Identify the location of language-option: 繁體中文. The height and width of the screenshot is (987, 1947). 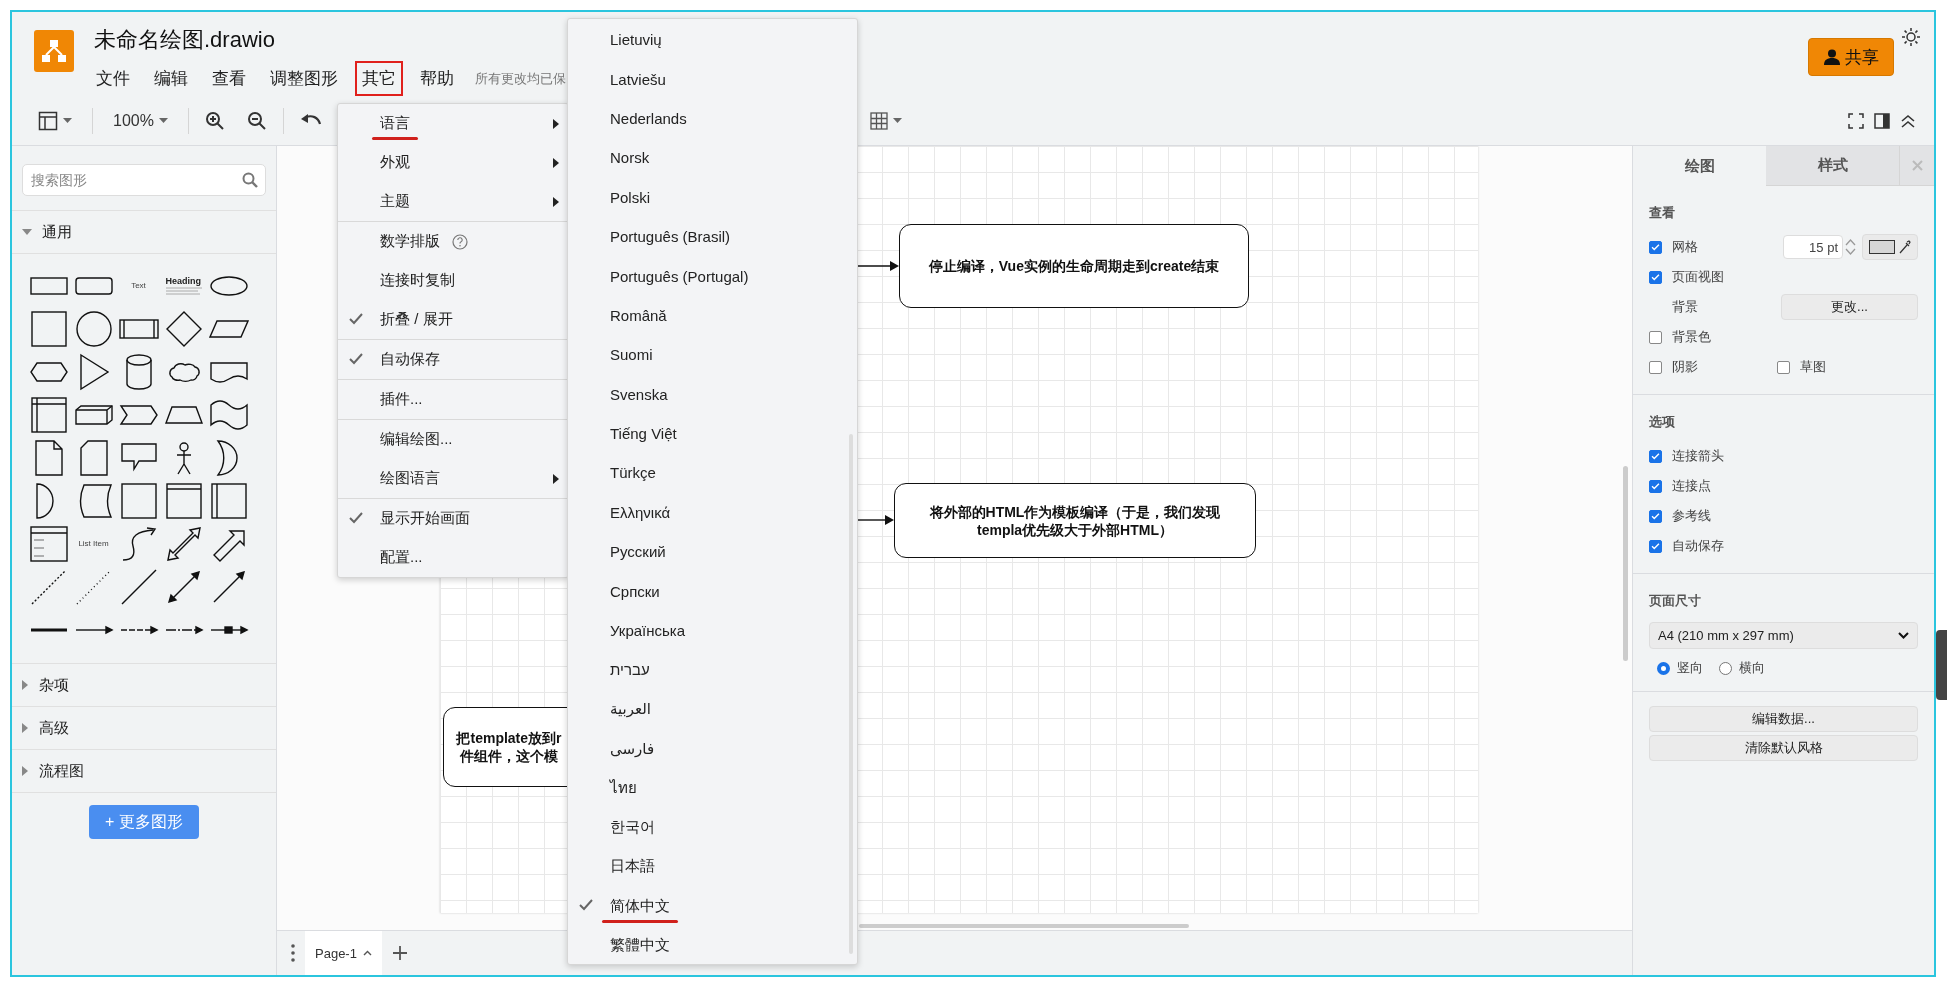
(712, 946).